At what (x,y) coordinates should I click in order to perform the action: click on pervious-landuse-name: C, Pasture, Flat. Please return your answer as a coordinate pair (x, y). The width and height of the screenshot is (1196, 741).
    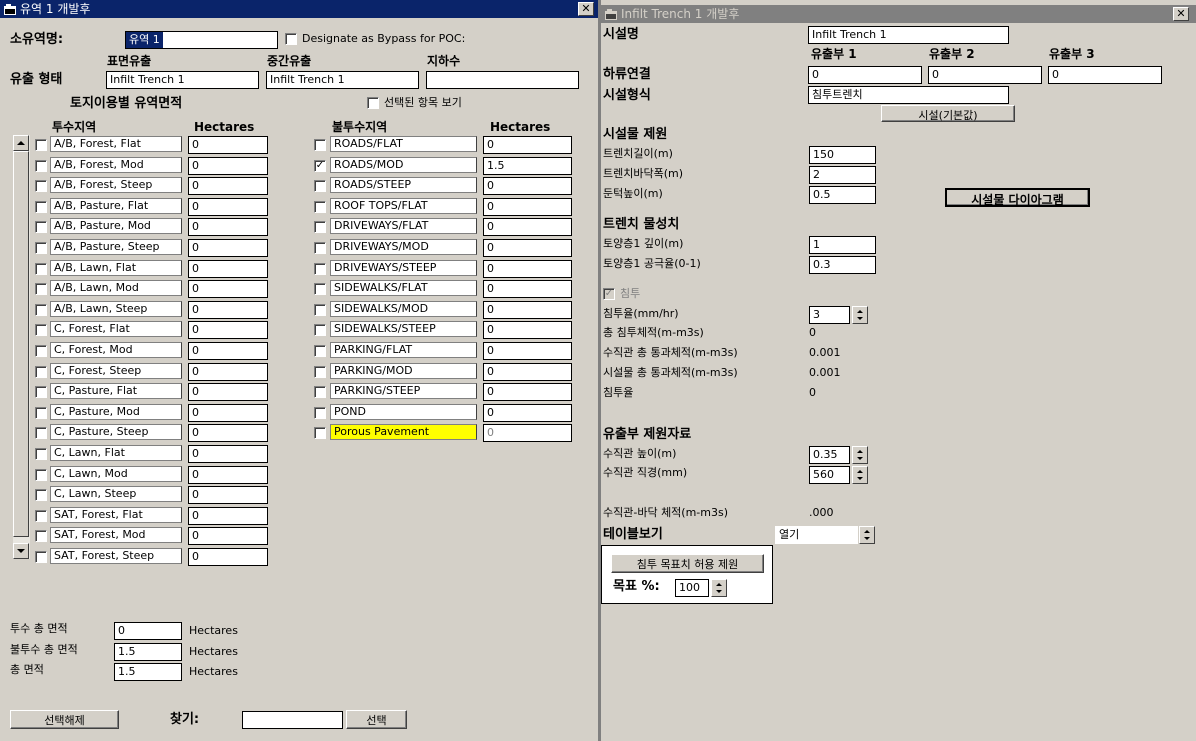
    Looking at the image, I should click on (116, 391).